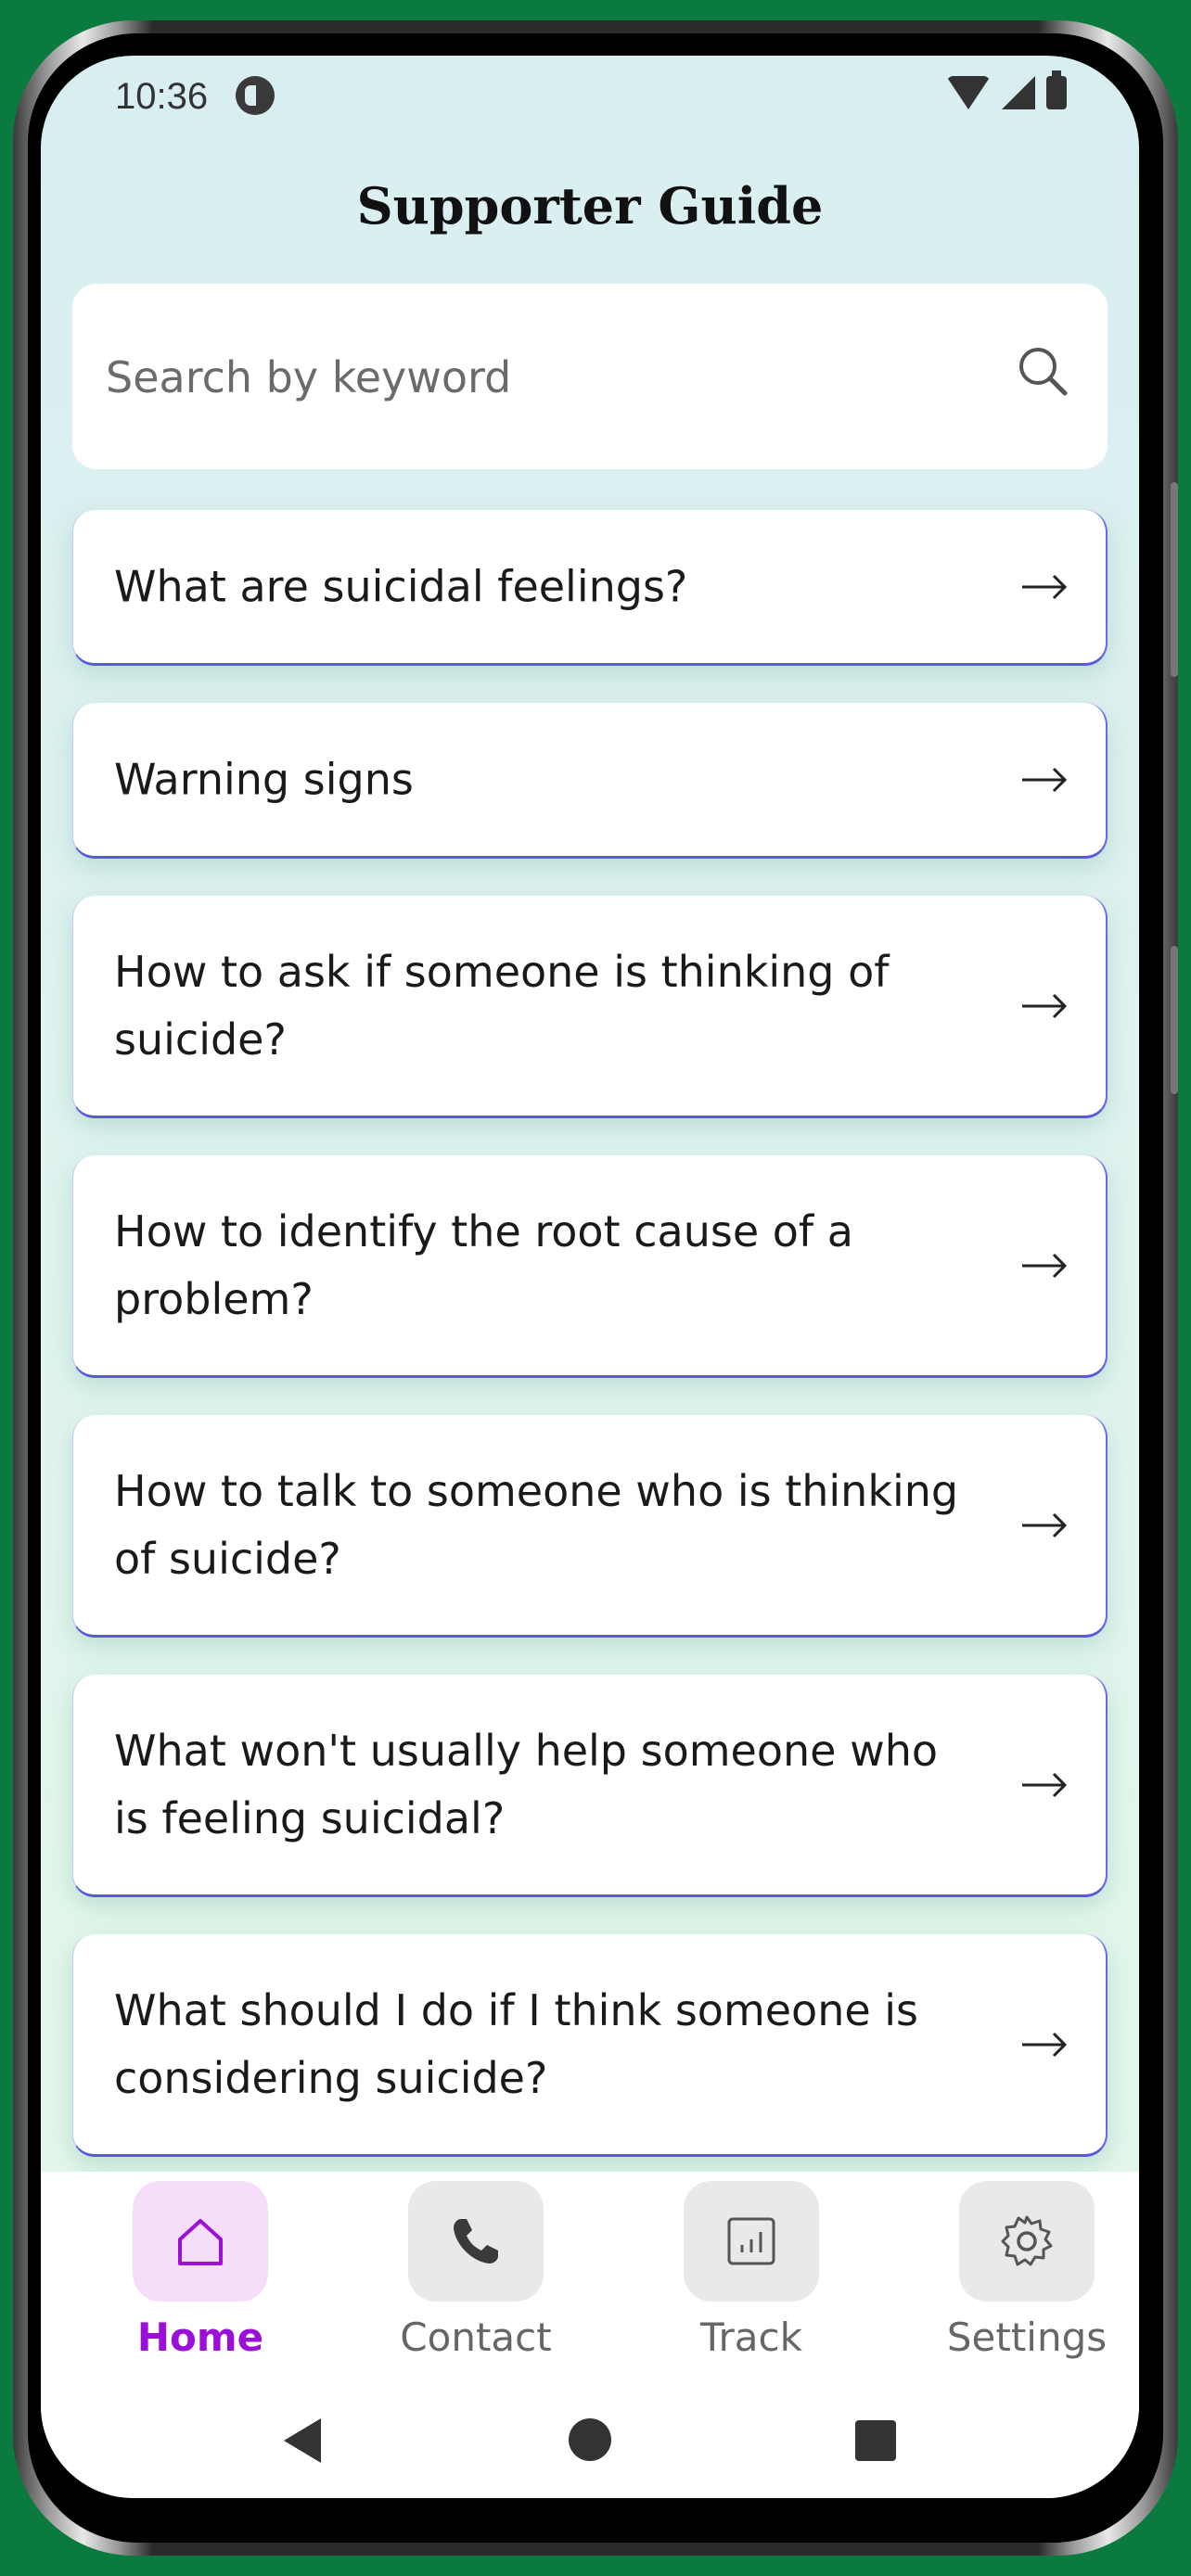 The image size is (1191, 2576). I want to click on nav-label: Track, so click(751, 2338).